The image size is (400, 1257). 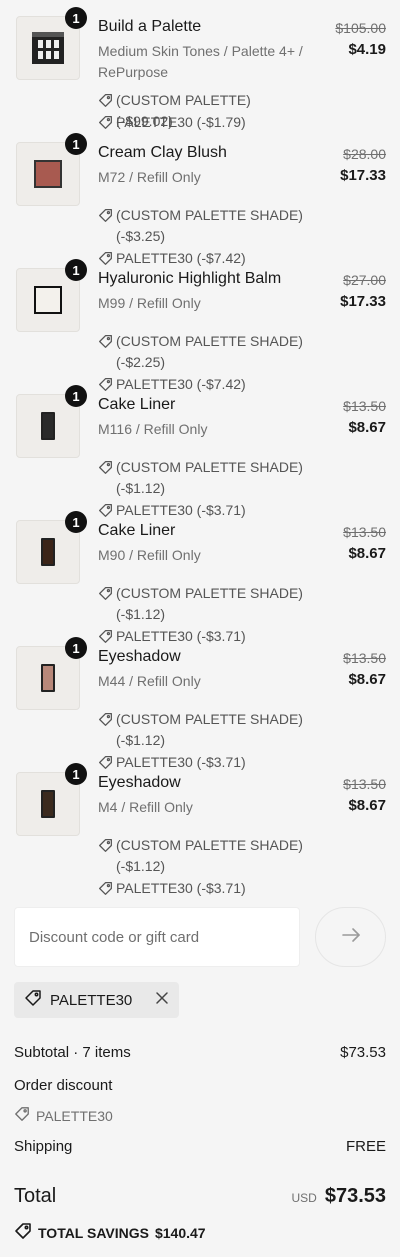 What do you see at coordinates (180, 1232) in the screenshot?
I see `savings-value: $140.47` at bounding box center [180, 1232].